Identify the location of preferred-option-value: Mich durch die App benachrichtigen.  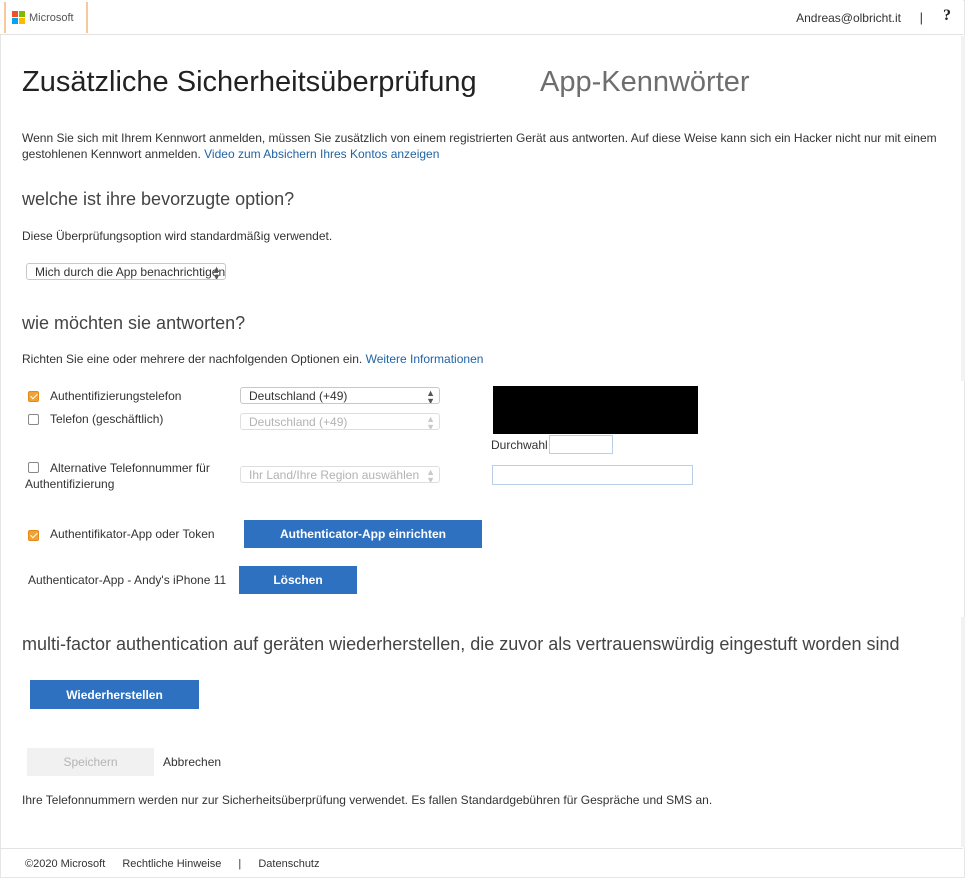
(130, 272).